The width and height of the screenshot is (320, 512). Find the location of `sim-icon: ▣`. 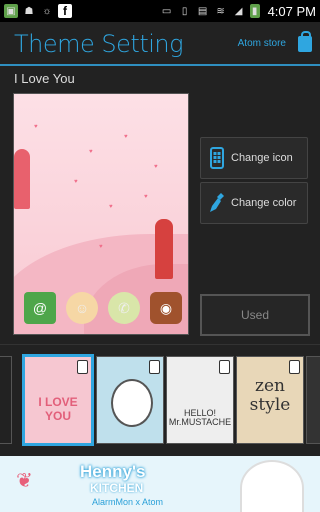

sim-icon: ▣ is located at coordinates (11, 11).